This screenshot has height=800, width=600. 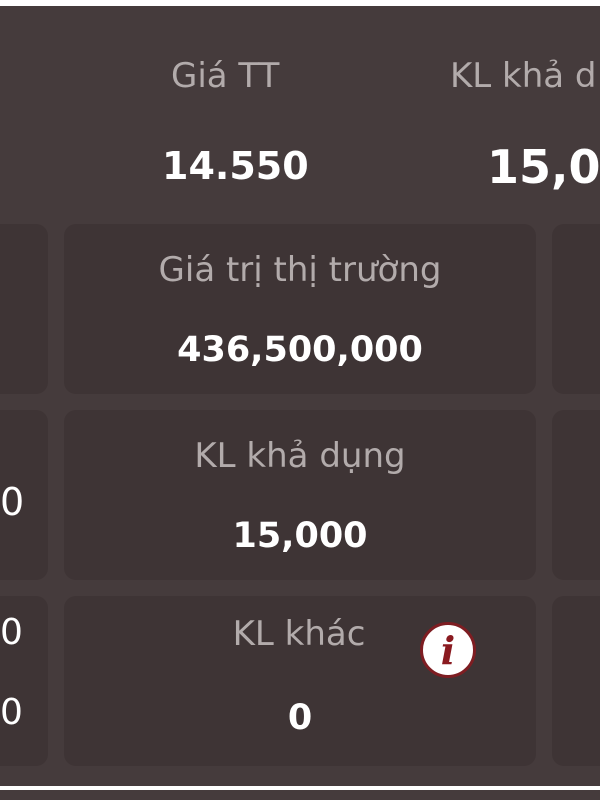 I want to click on right-card-row2, so click(x=576, y=495).